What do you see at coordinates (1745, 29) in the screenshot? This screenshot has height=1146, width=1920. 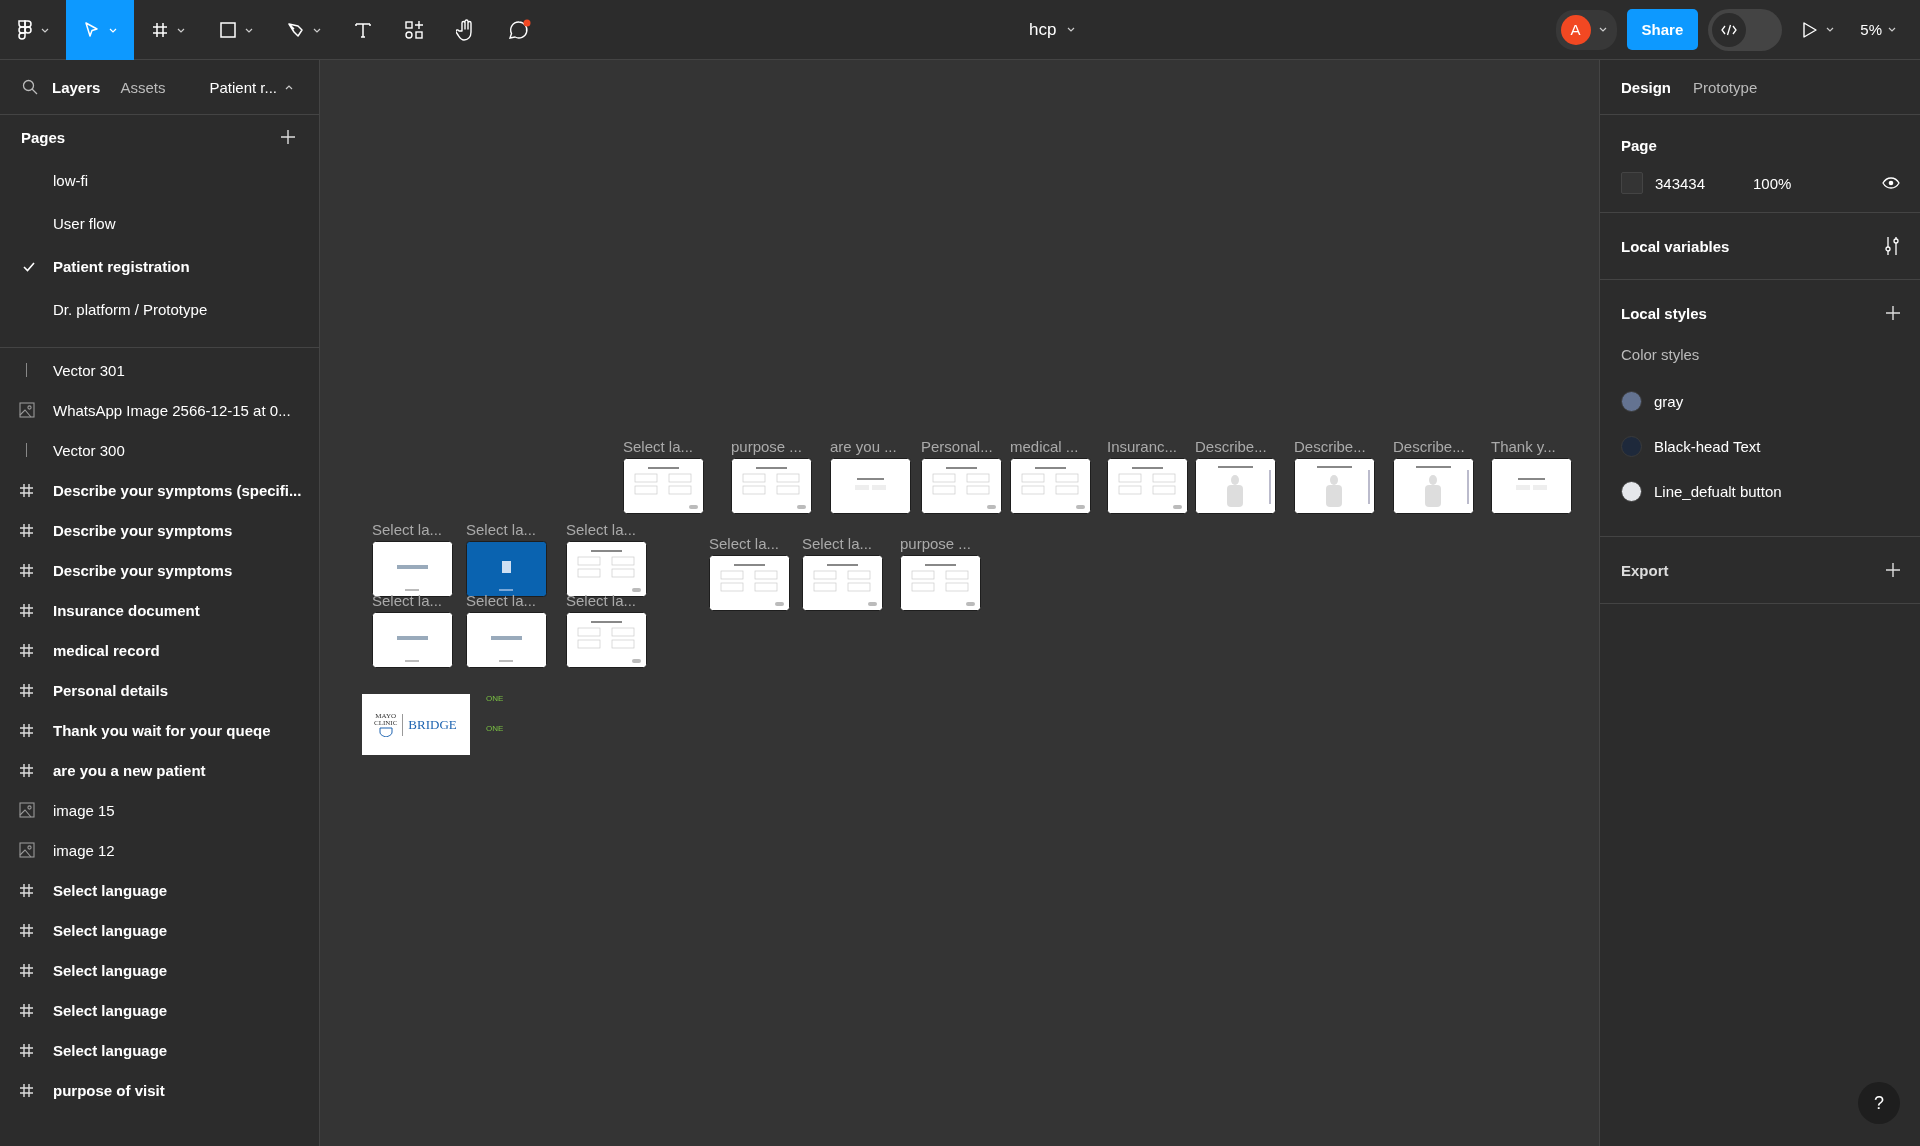 I see `dev-mode-toggle` at bounding box center [1745, 29].